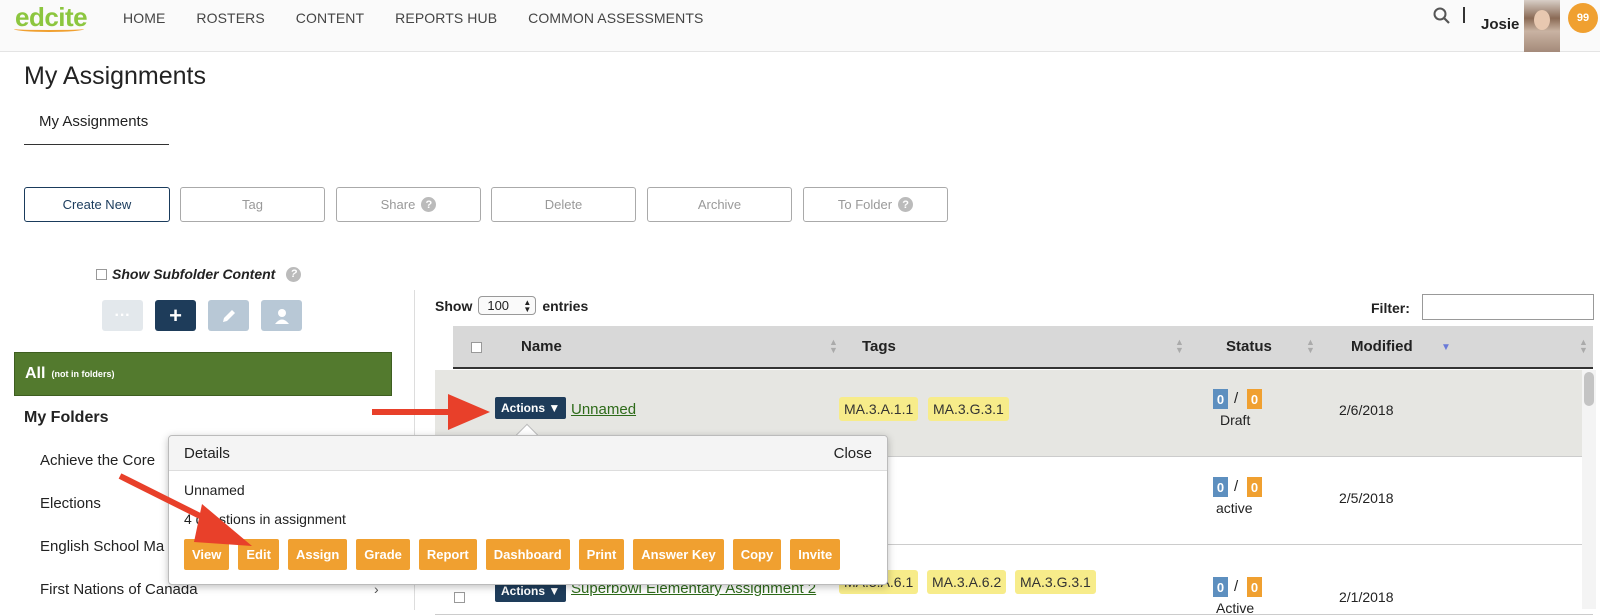 Image resolution: width=1600 pixels, height=616 pixels. What do you see at coordinates (1390, 308) in the screenshot?
I see `filter-label: Filter:` at bounding box center [1390, 308].